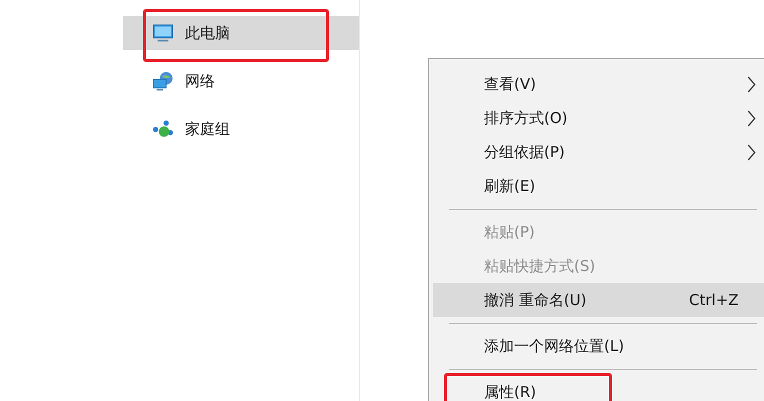  Describe the element at coordinates (163, 81) in the screenshot. I see `network-icon` at that location.